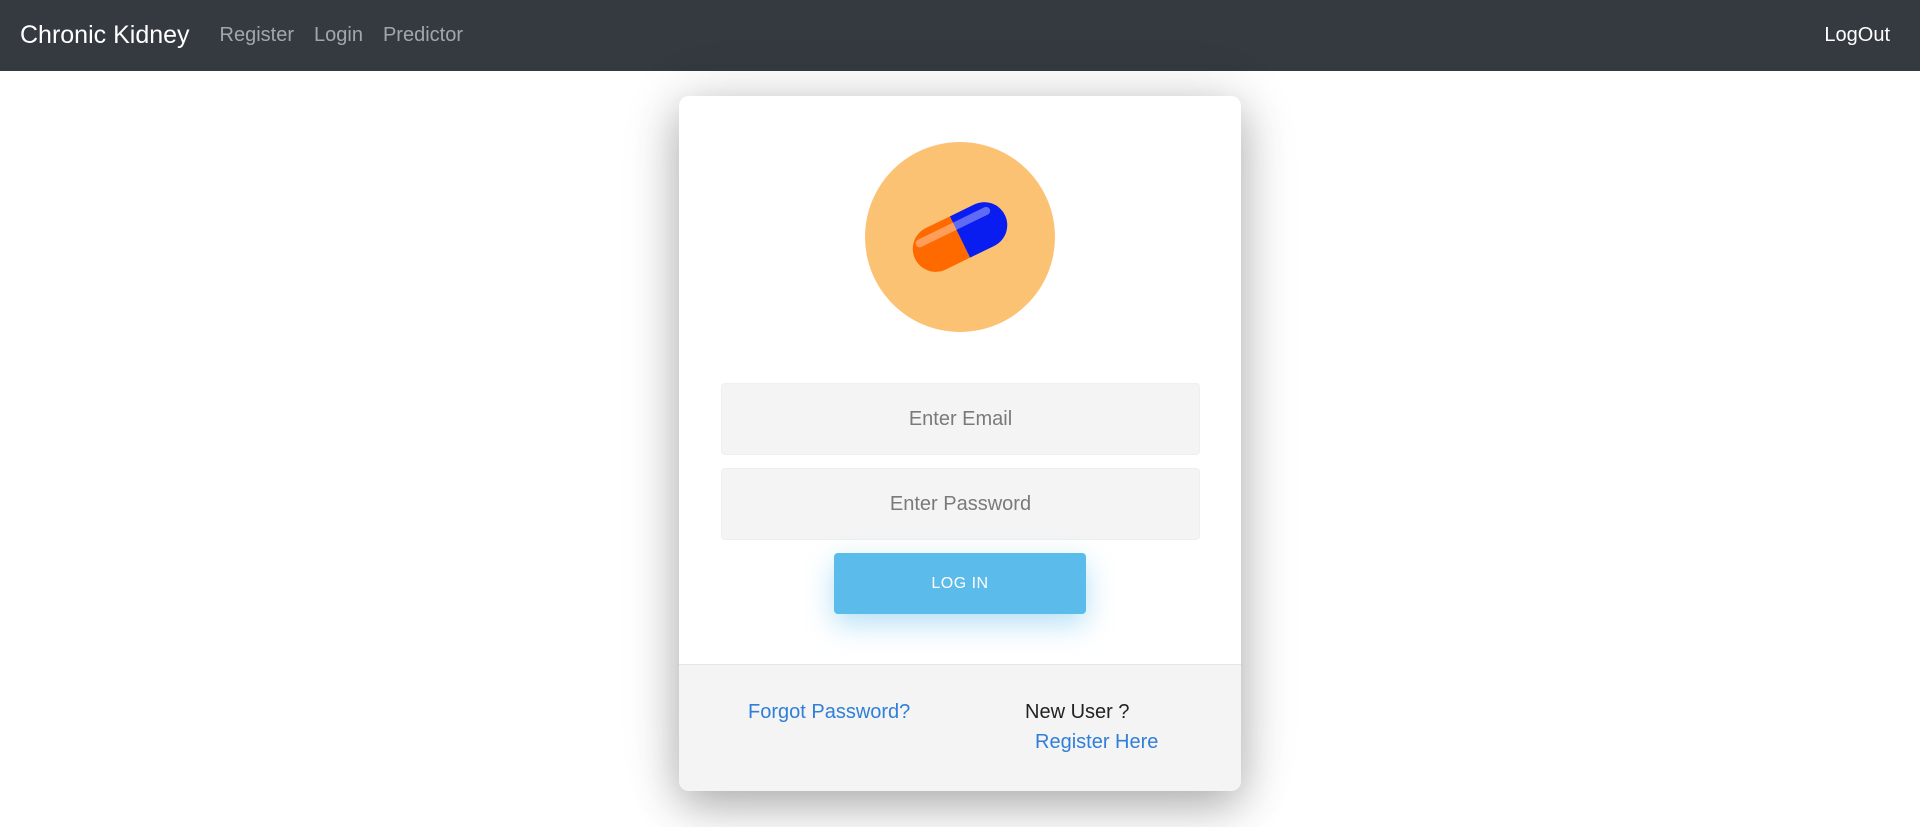  I want to click on register-here-link: Register Here, so click(1096, 742).